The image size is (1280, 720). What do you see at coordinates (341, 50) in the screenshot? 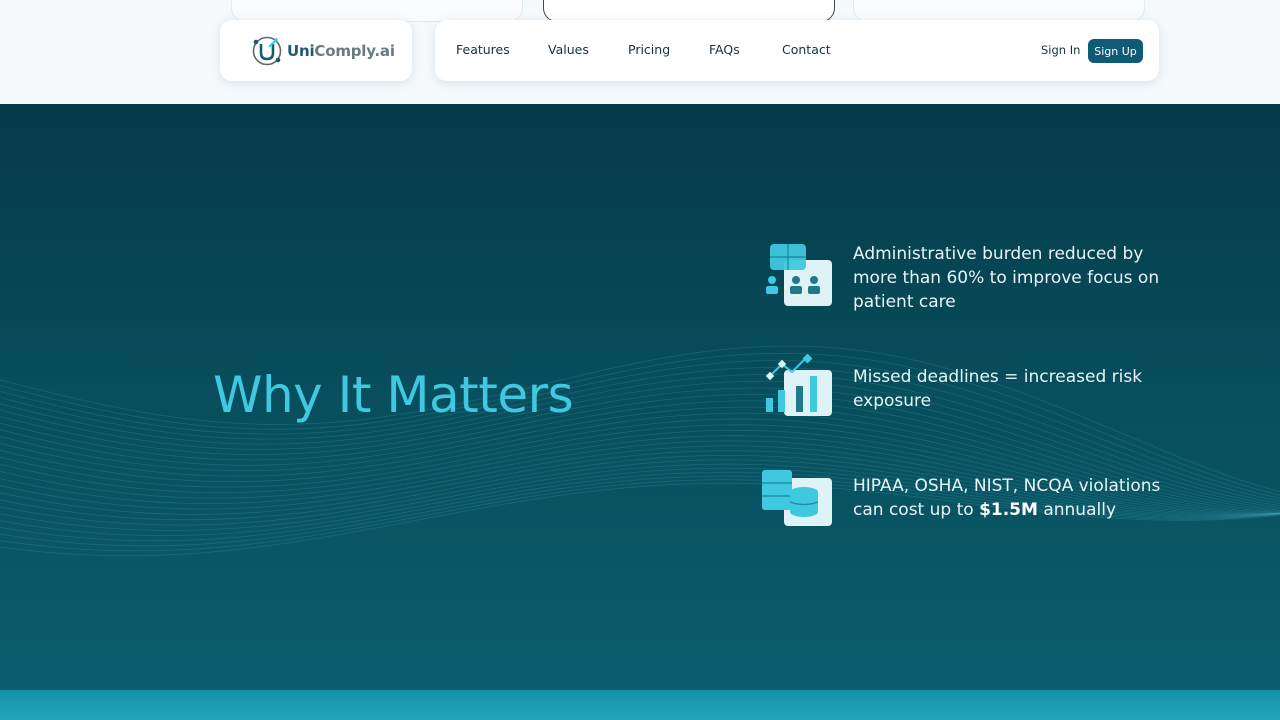
I see `brand-name: UniComply.ai` at bounding box center [341, 50].